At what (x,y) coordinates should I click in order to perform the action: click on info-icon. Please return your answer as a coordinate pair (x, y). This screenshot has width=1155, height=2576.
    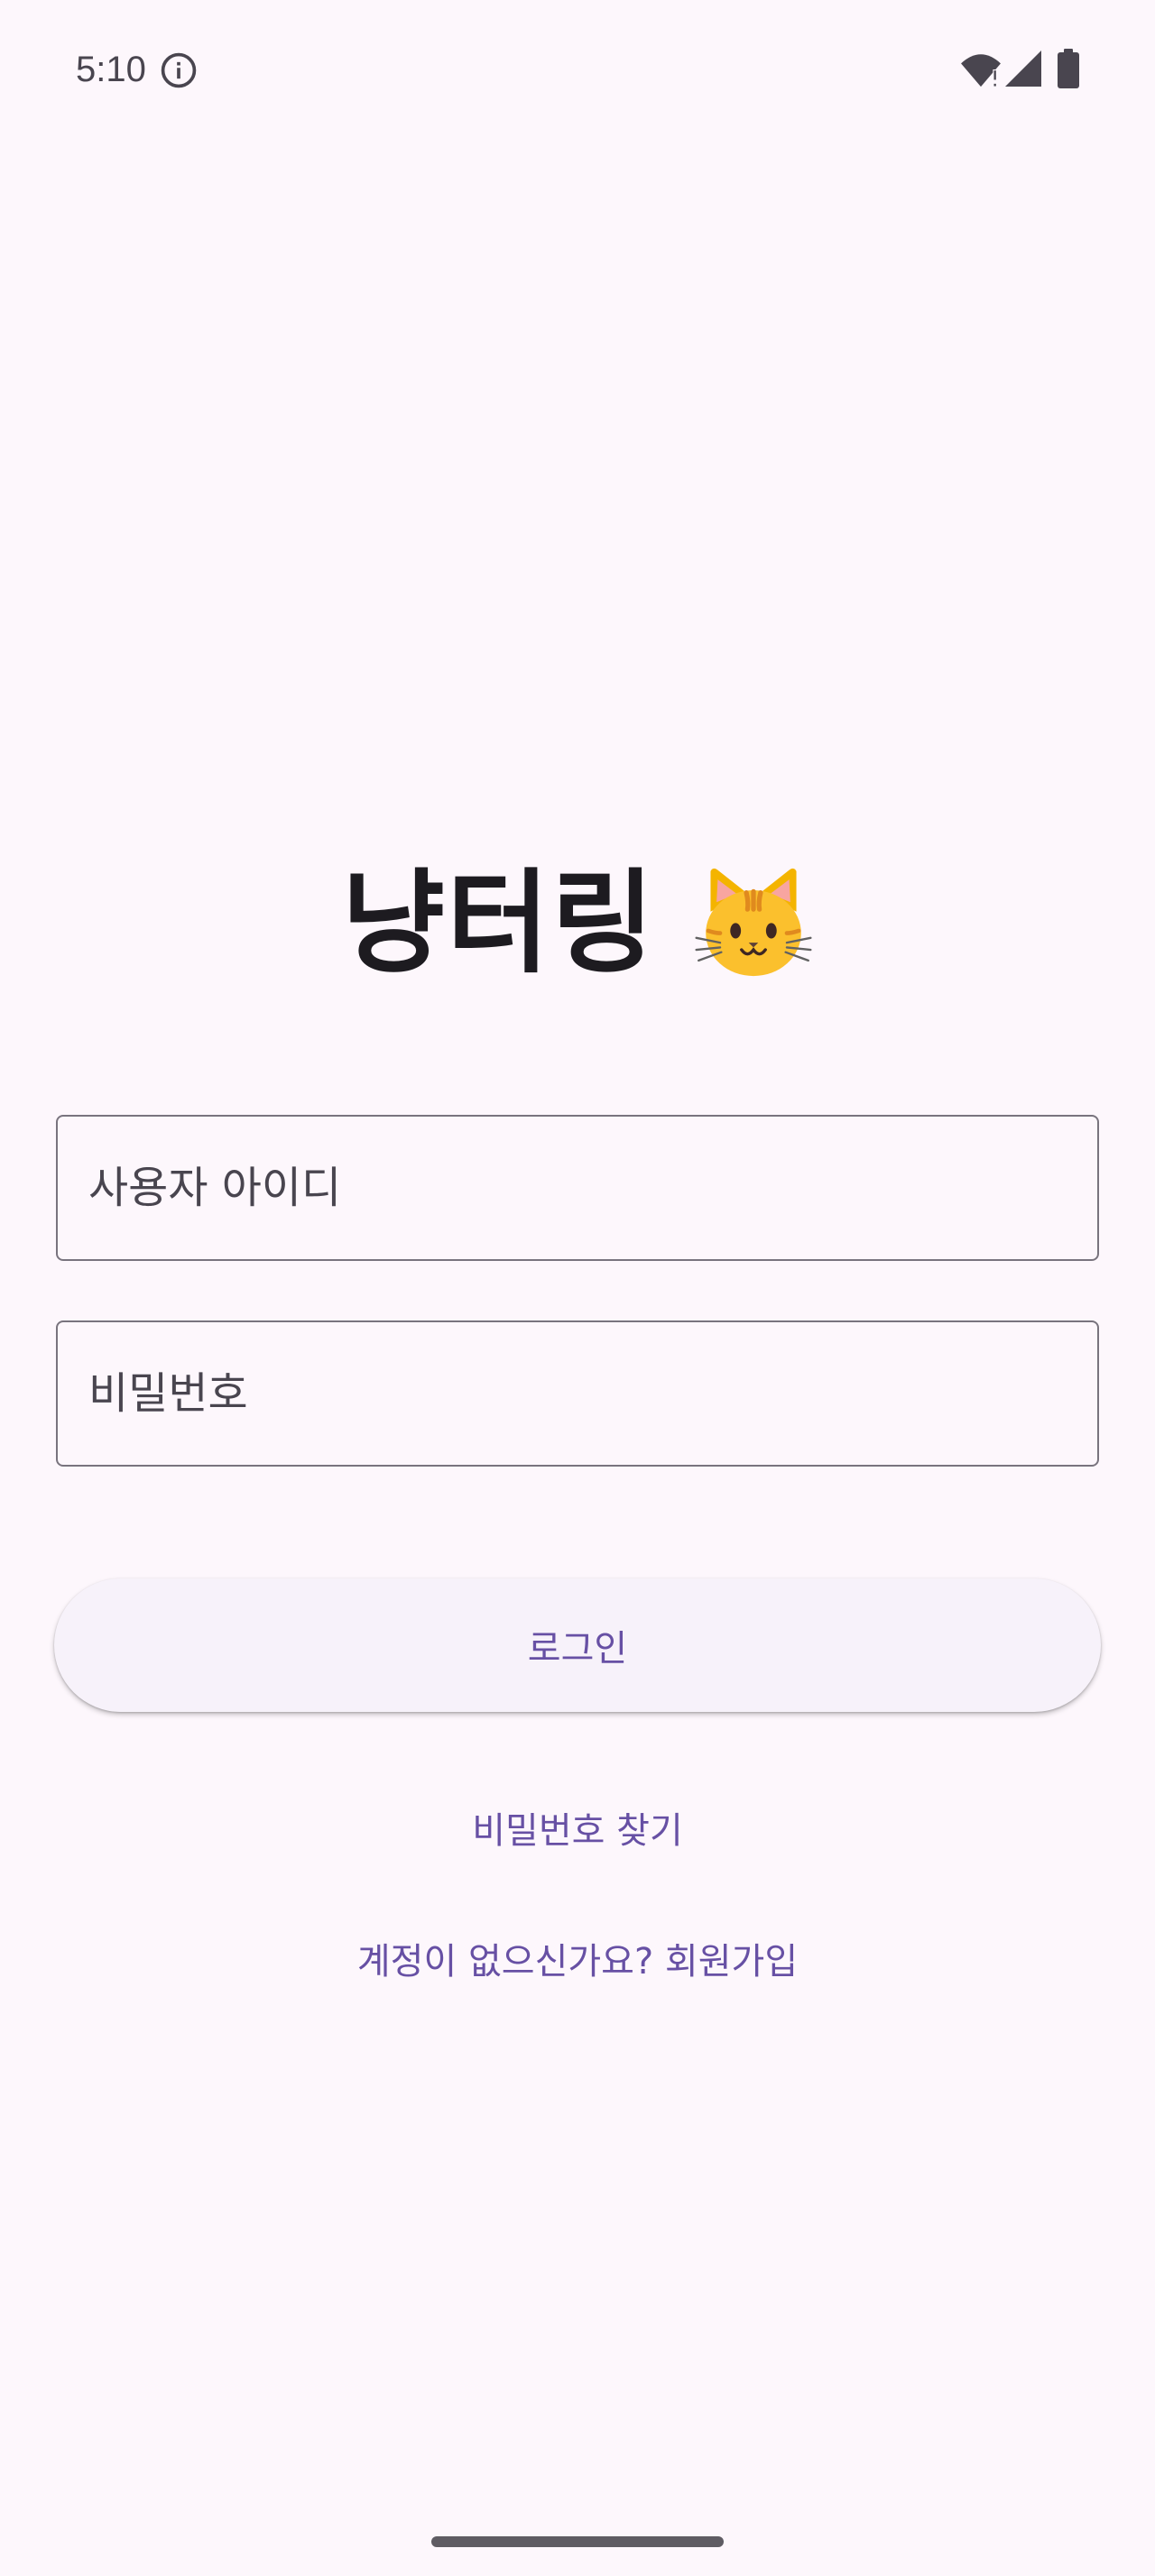
    Looking at the image, I should click on (179, 70).